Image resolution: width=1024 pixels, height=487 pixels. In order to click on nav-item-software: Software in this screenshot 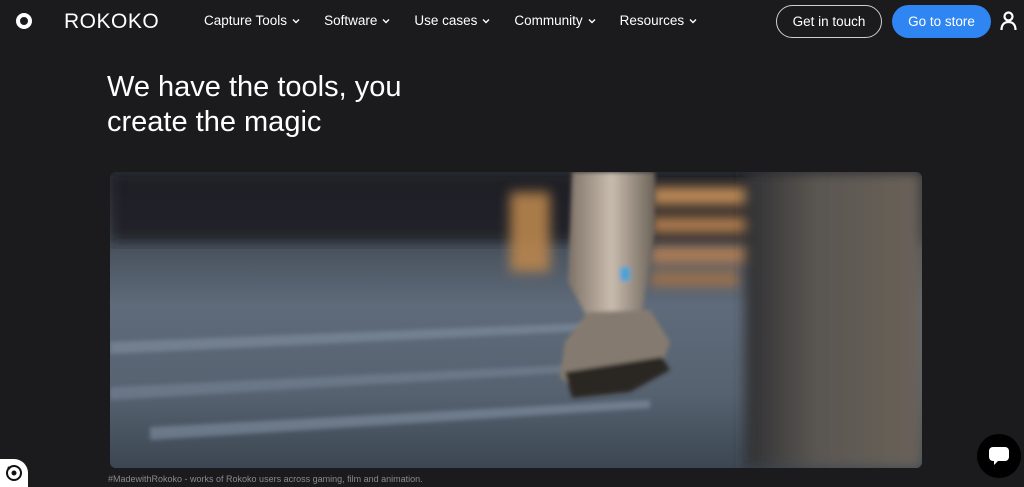, I will do `click(357, 20)`.